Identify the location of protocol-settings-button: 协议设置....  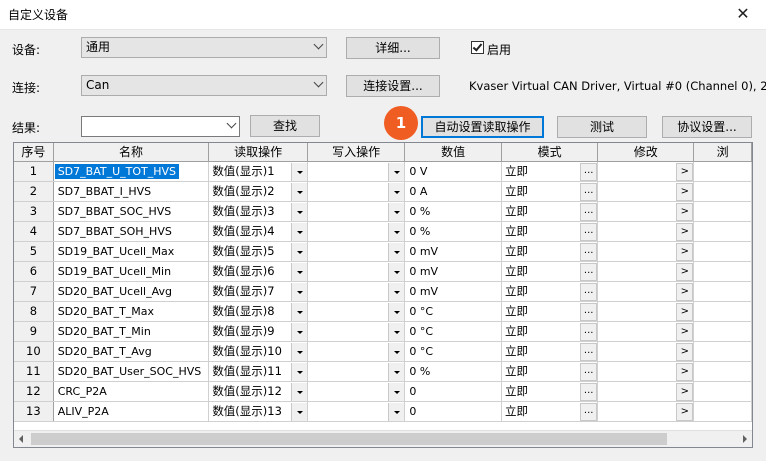
(707, 127).